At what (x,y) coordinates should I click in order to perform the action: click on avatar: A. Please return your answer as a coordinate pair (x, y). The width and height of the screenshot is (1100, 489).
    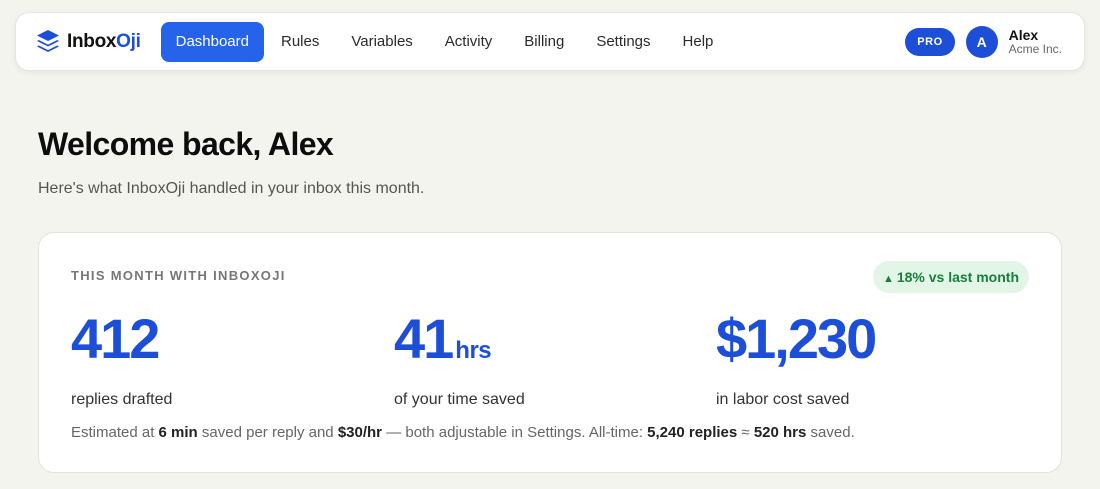
    Looking at the image, I should click on (981, 41).